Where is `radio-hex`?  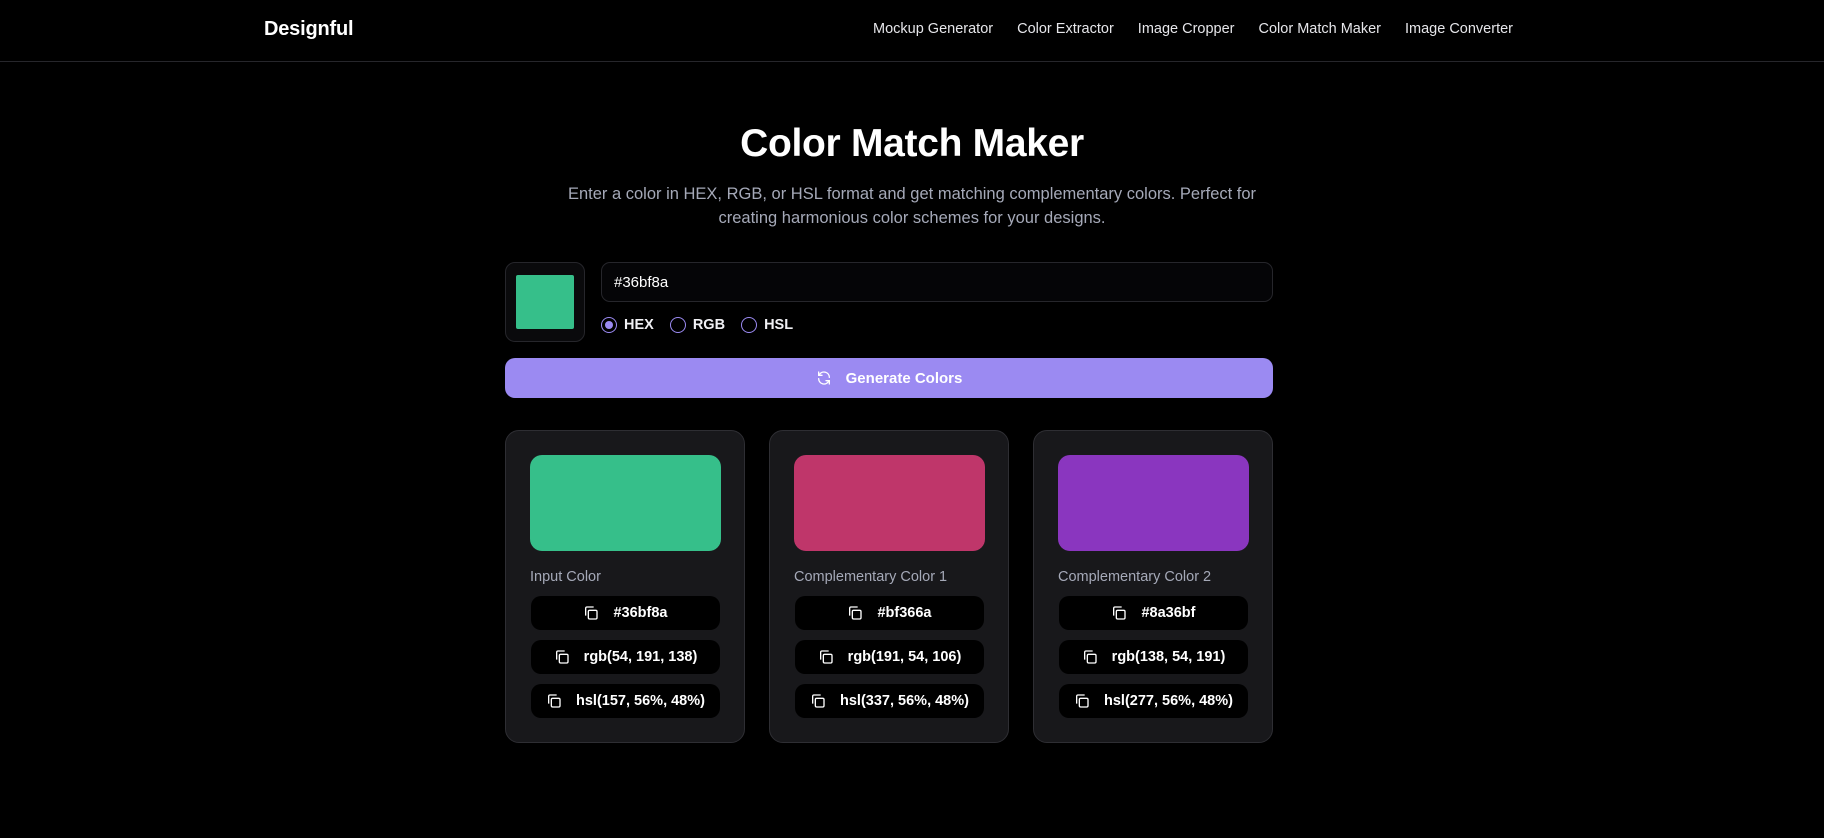
radio-hex is located at coordinates (609, 325).